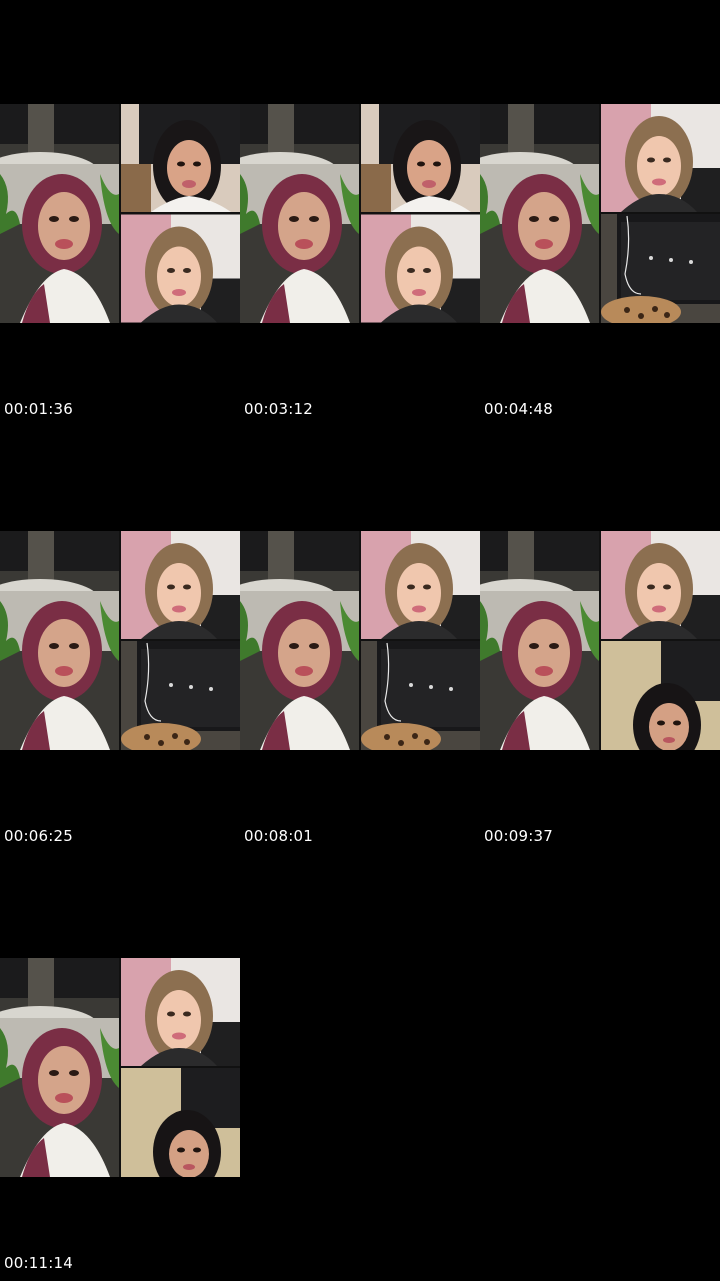 This screenshot has height=1281, width=720. Describe the element at coordinates (518, 409) in the screenshot. I see `frame-timestamp: 00:04:48` at that location.